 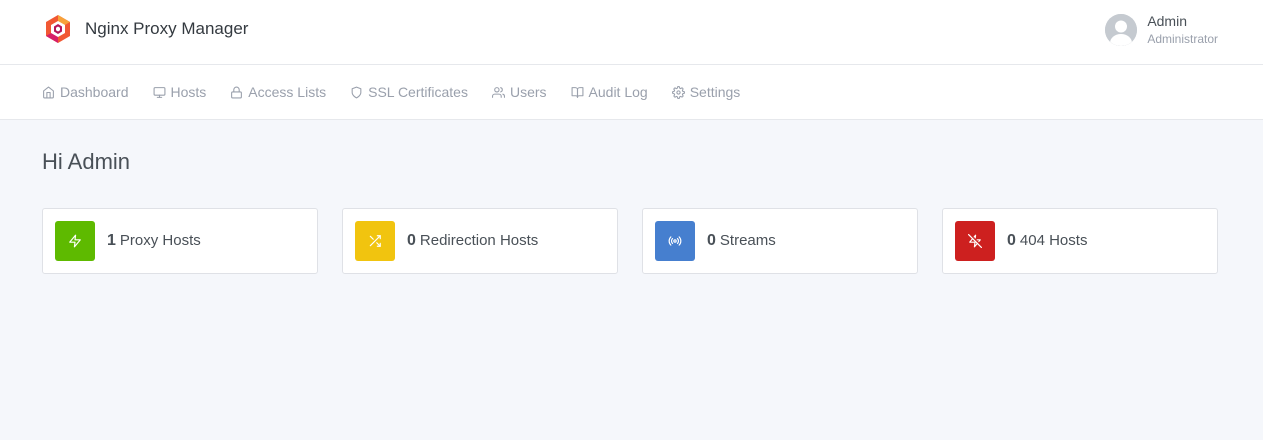 What do you see at coordinates (94, 92) in the screenshot?
I see `nav-item-label: Dashboard` at bounding box center [94, 92].